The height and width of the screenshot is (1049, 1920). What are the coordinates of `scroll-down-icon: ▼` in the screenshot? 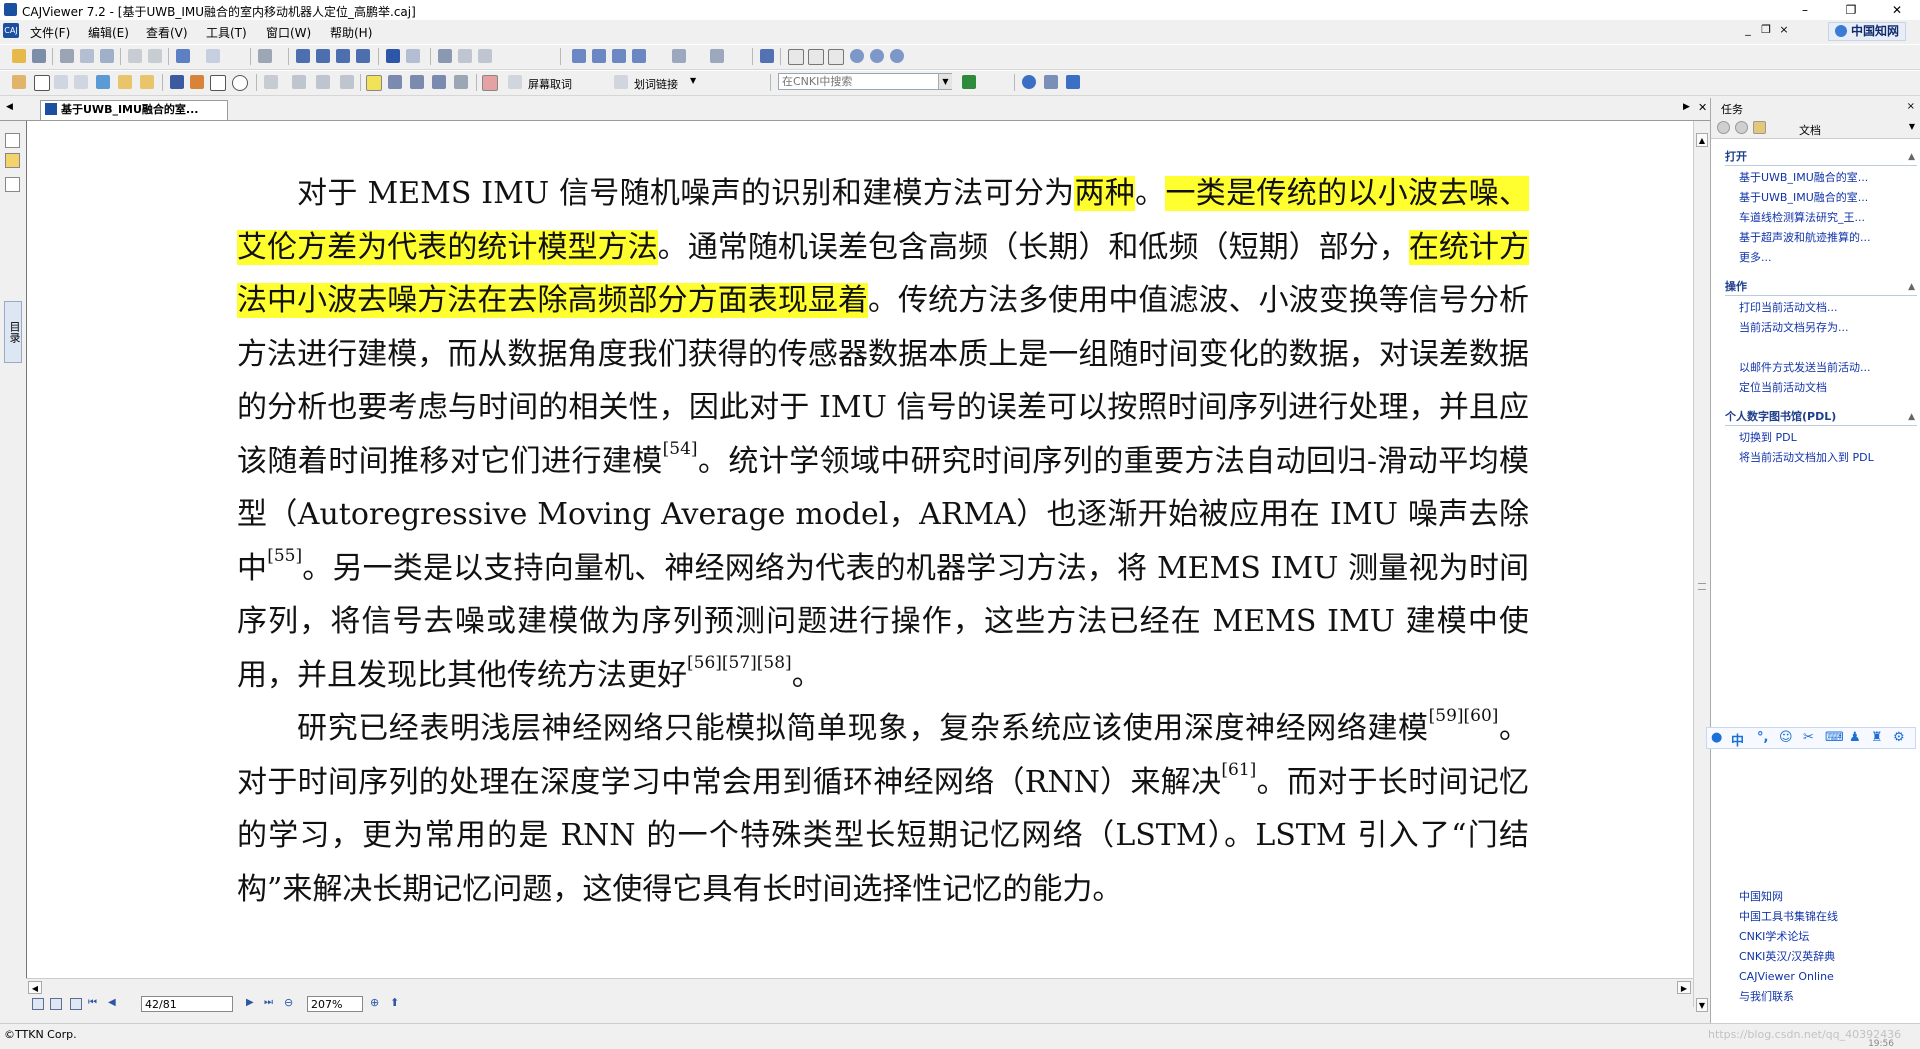 It's located at (1702, 1005).